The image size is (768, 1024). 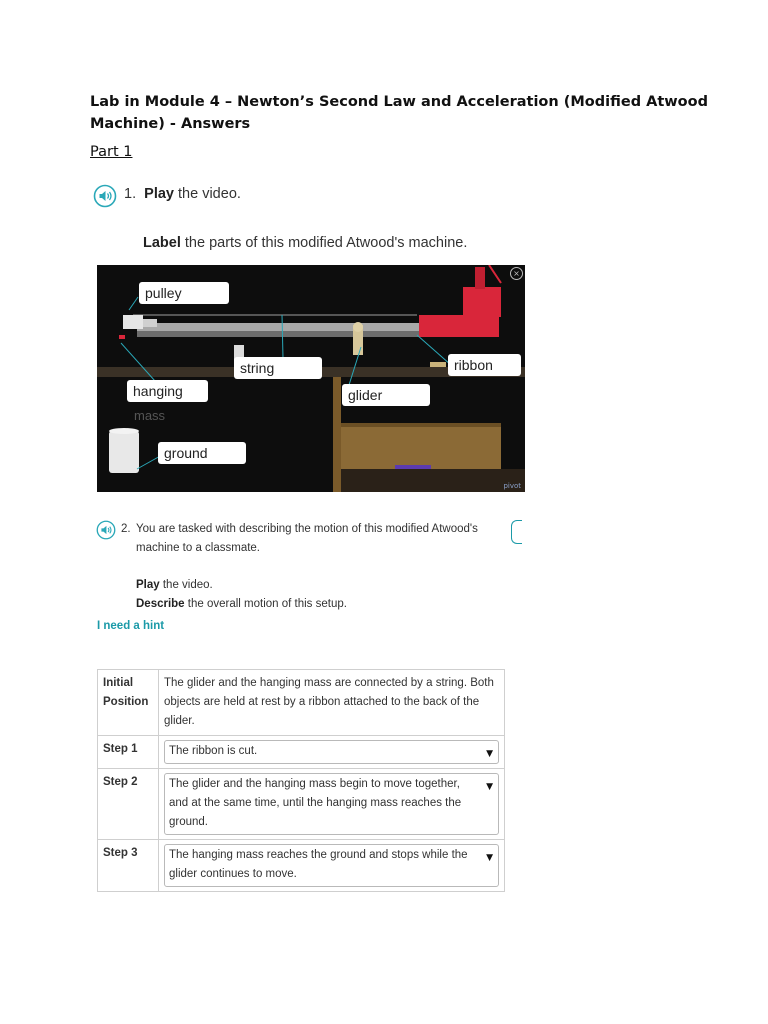 I want to click on hint-link: I need a hint, so click(x=130, y=626).